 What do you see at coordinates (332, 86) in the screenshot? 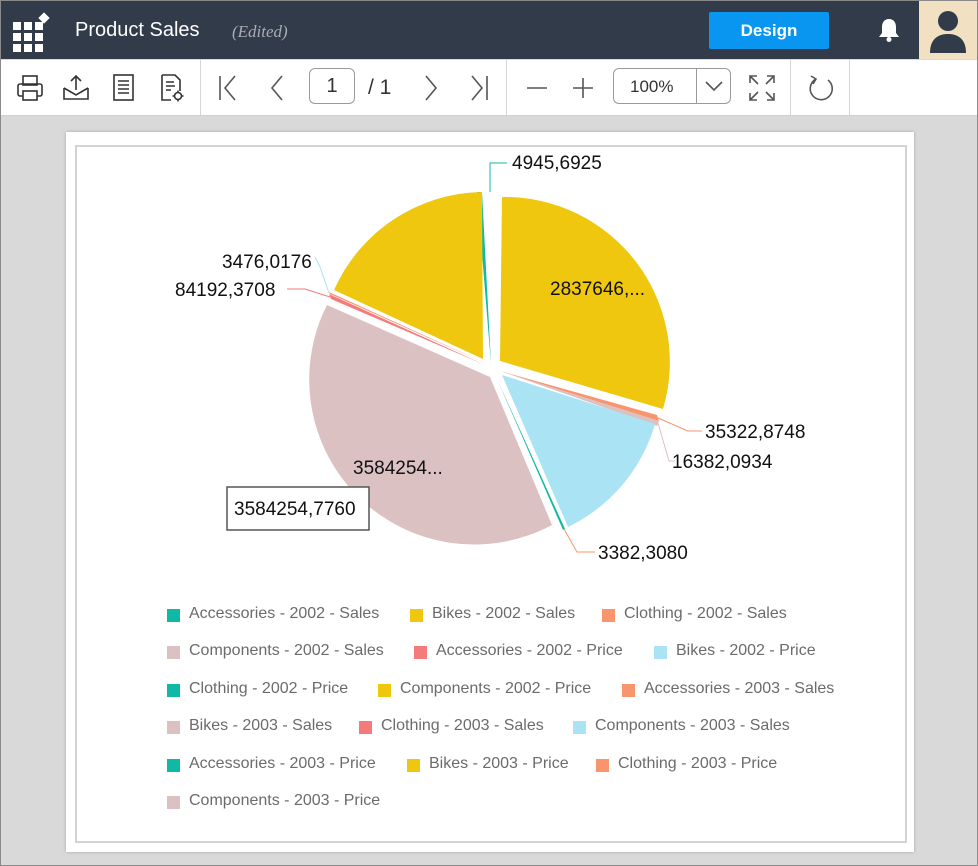
I see `page-number-input` at bounding box center [332, 86].